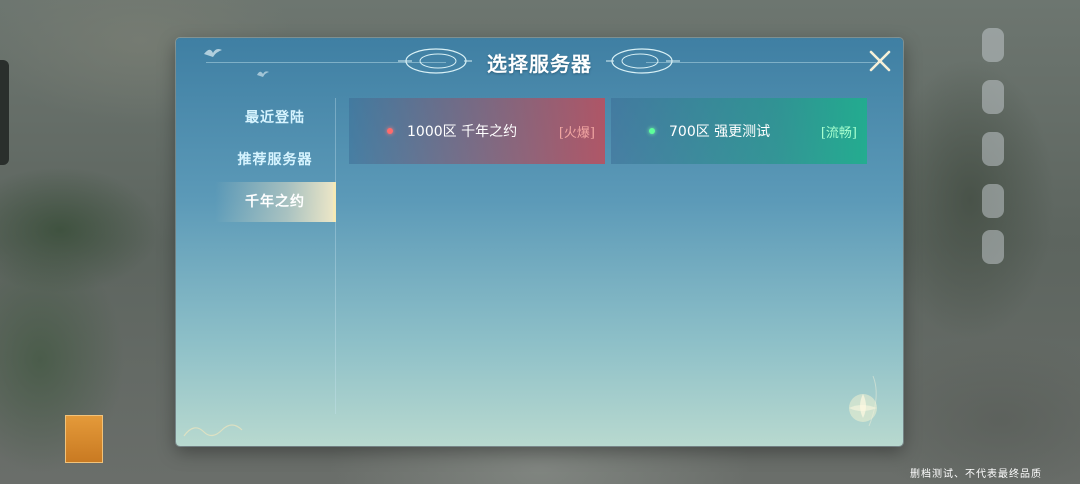 This screenshot has height=484, width=1080. I want to click on nav-item-label: 千年之约, so click(275, 202).